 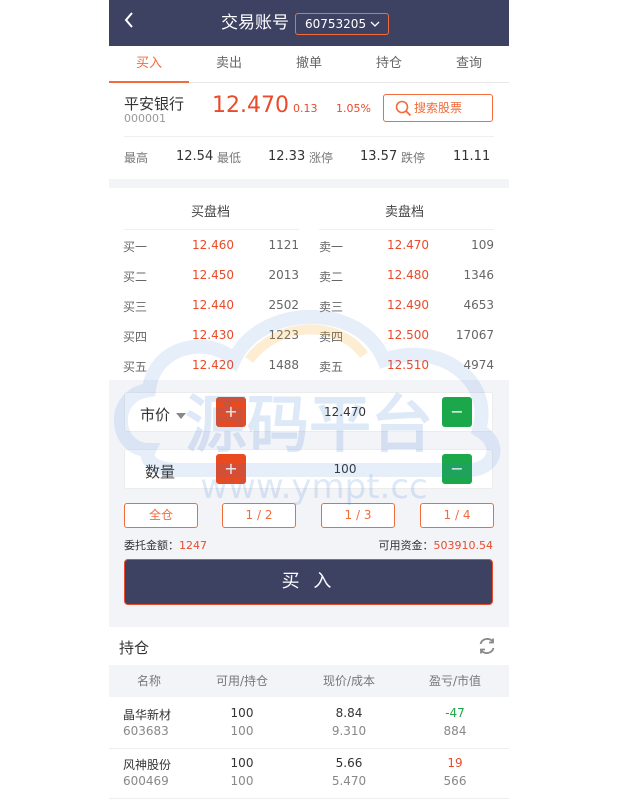 What do you see at coordinates (283, 335) in the screenshot?
I see `bid-volume: 1223` at bounding box center [283, 335].